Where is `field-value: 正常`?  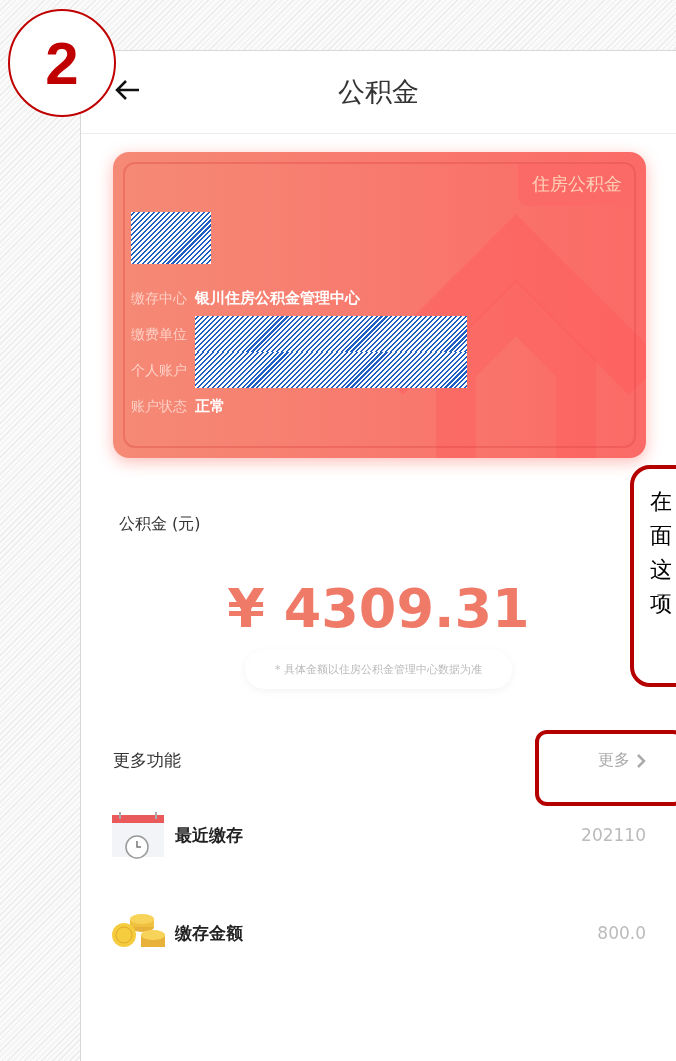 field-value: 正常 is located at coordinates (210, 406).